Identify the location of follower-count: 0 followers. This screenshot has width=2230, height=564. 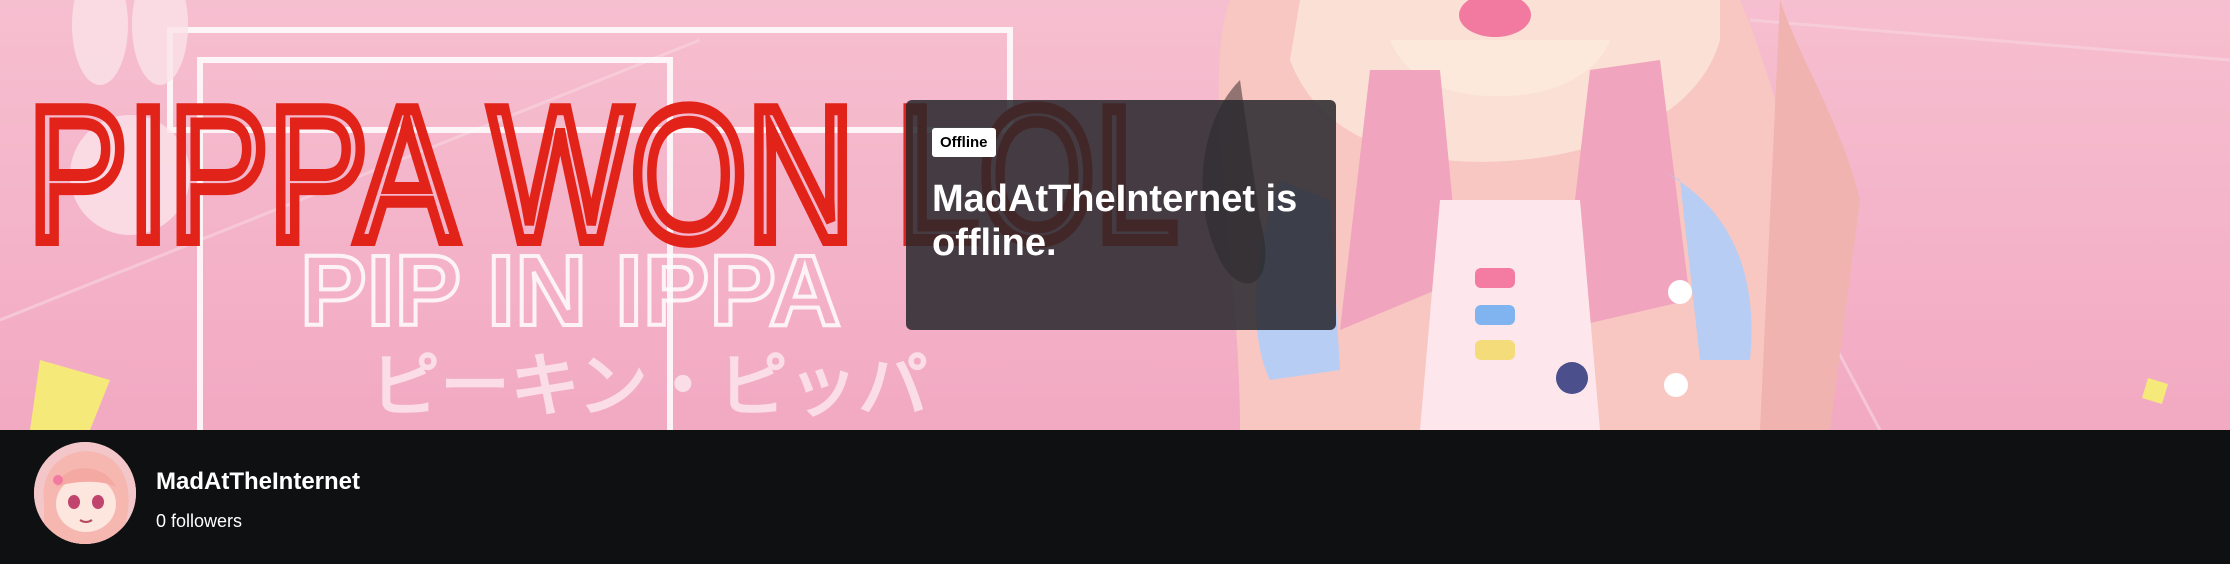
(199, 521).